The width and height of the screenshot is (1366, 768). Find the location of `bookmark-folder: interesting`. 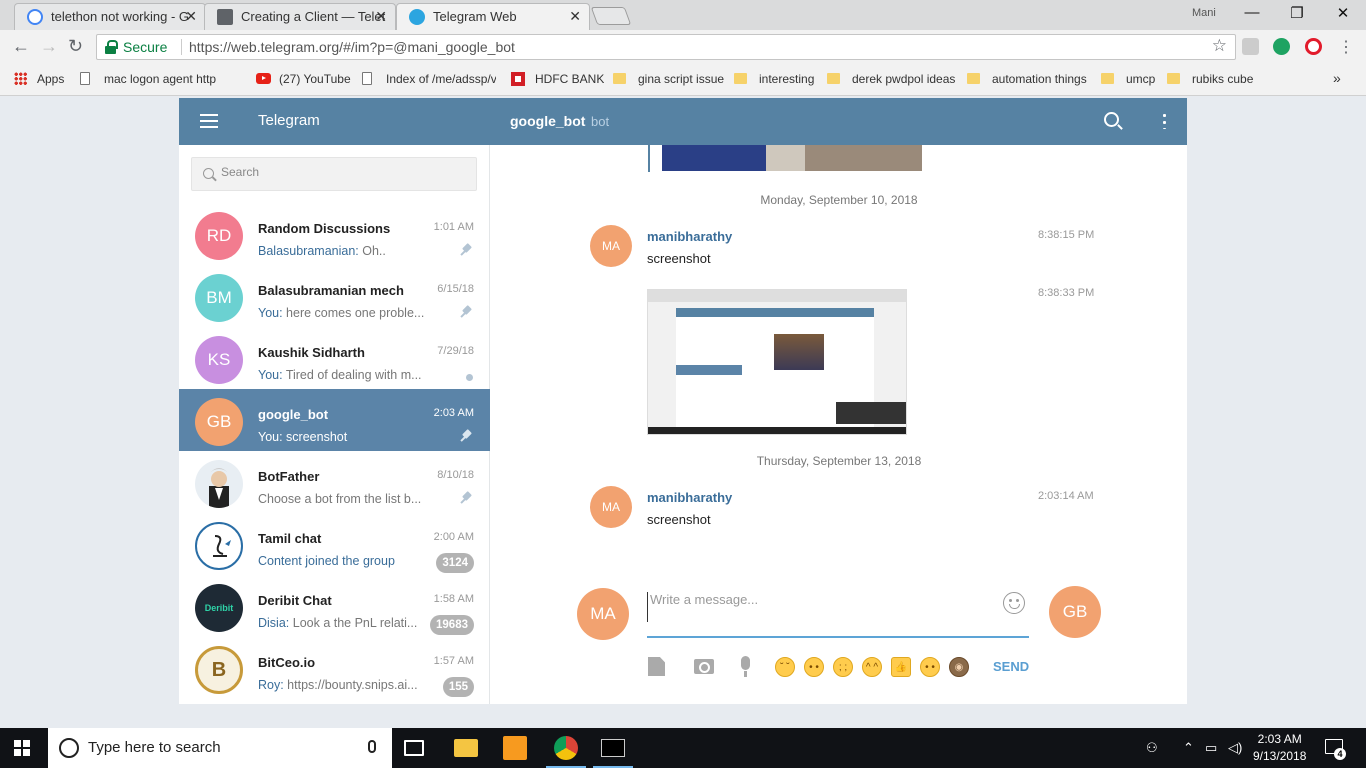

bookmark-folder: interesting is located at coordinates (774, 79).